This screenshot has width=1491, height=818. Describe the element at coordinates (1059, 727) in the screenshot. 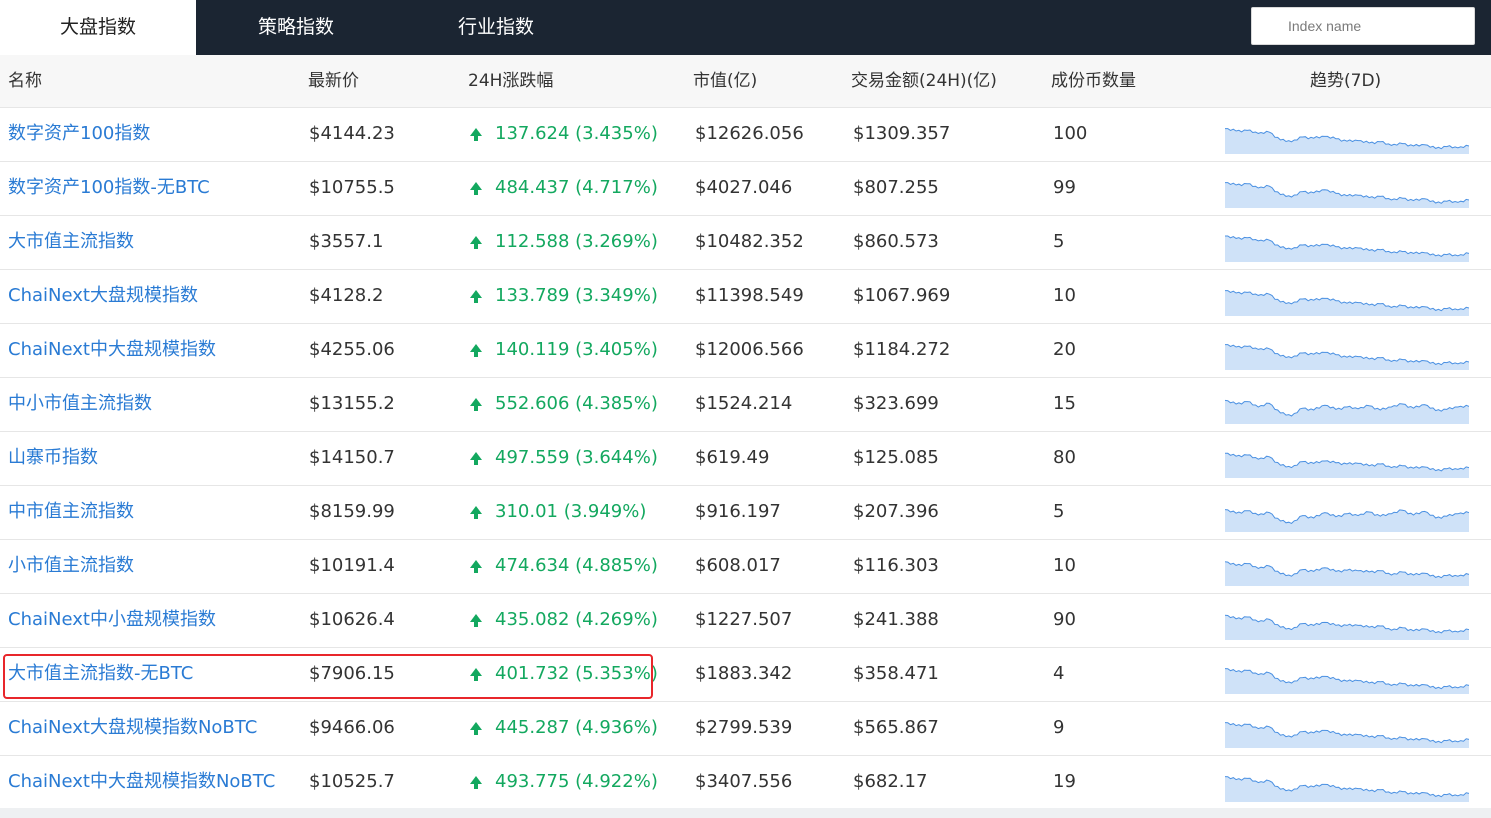

I see `constituents-cell: 9` at that location.